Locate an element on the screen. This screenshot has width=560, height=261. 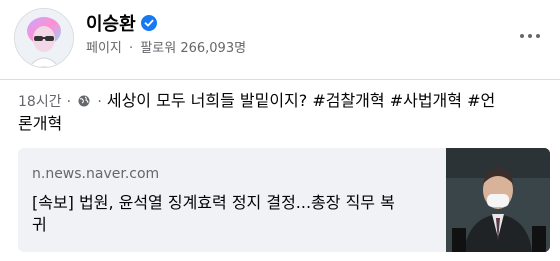
globe-icon is located at coordinates (84, 101).